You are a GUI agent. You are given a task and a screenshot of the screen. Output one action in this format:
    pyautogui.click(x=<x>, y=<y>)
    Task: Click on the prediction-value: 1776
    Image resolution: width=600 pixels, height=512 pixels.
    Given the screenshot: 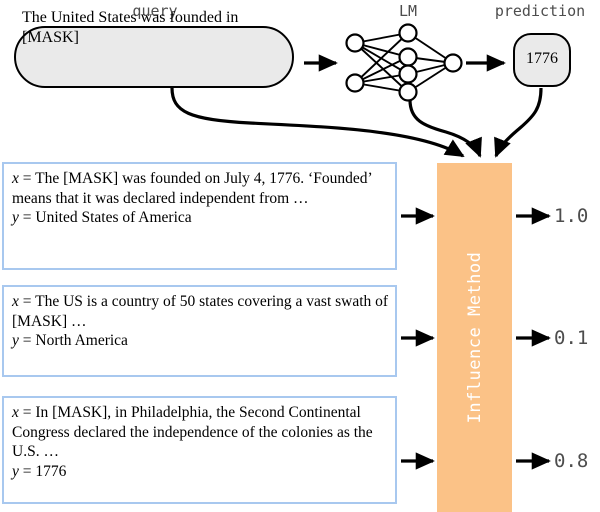 What is the action you would take?
    pyautogui.click(x=542, y=58)
    